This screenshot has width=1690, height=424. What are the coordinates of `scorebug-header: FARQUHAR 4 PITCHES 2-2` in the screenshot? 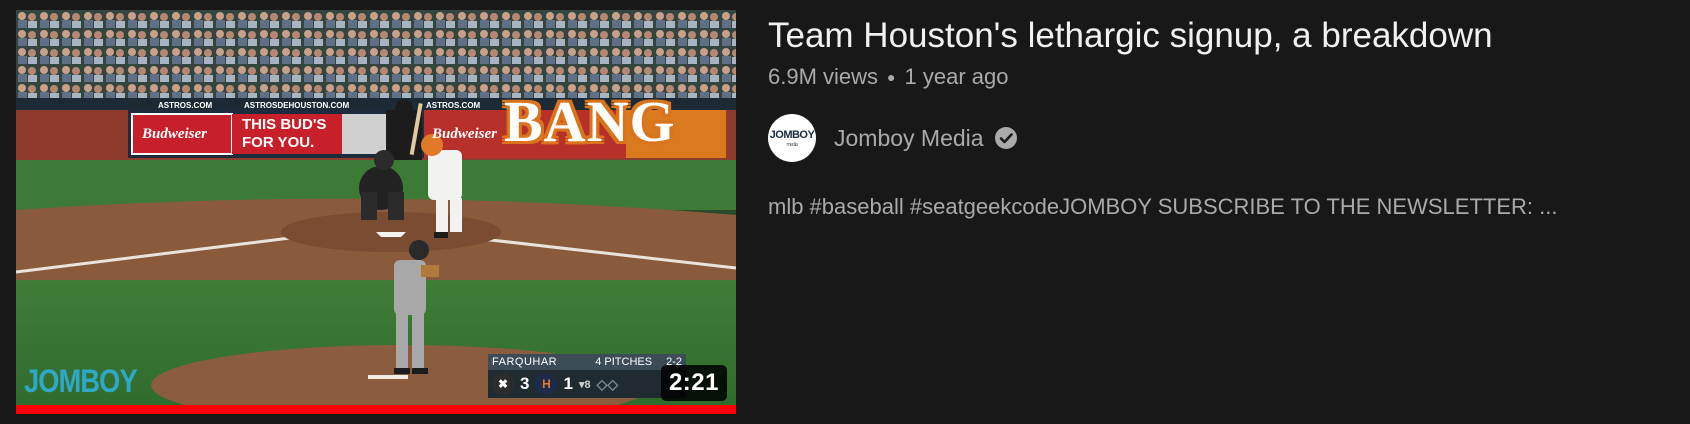 It's located at (587, 362).